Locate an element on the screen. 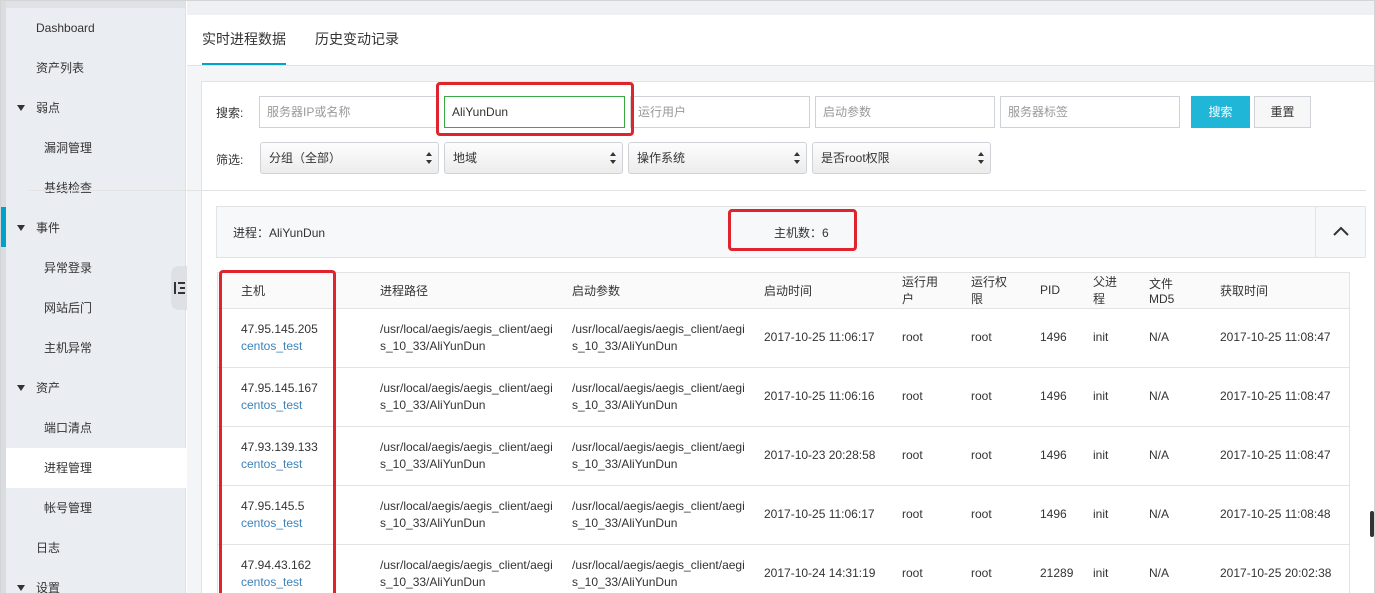 This screenshot has width=1375, height=594. sidebar-item-label: 基线检查 is located at coordinates (68, 188).